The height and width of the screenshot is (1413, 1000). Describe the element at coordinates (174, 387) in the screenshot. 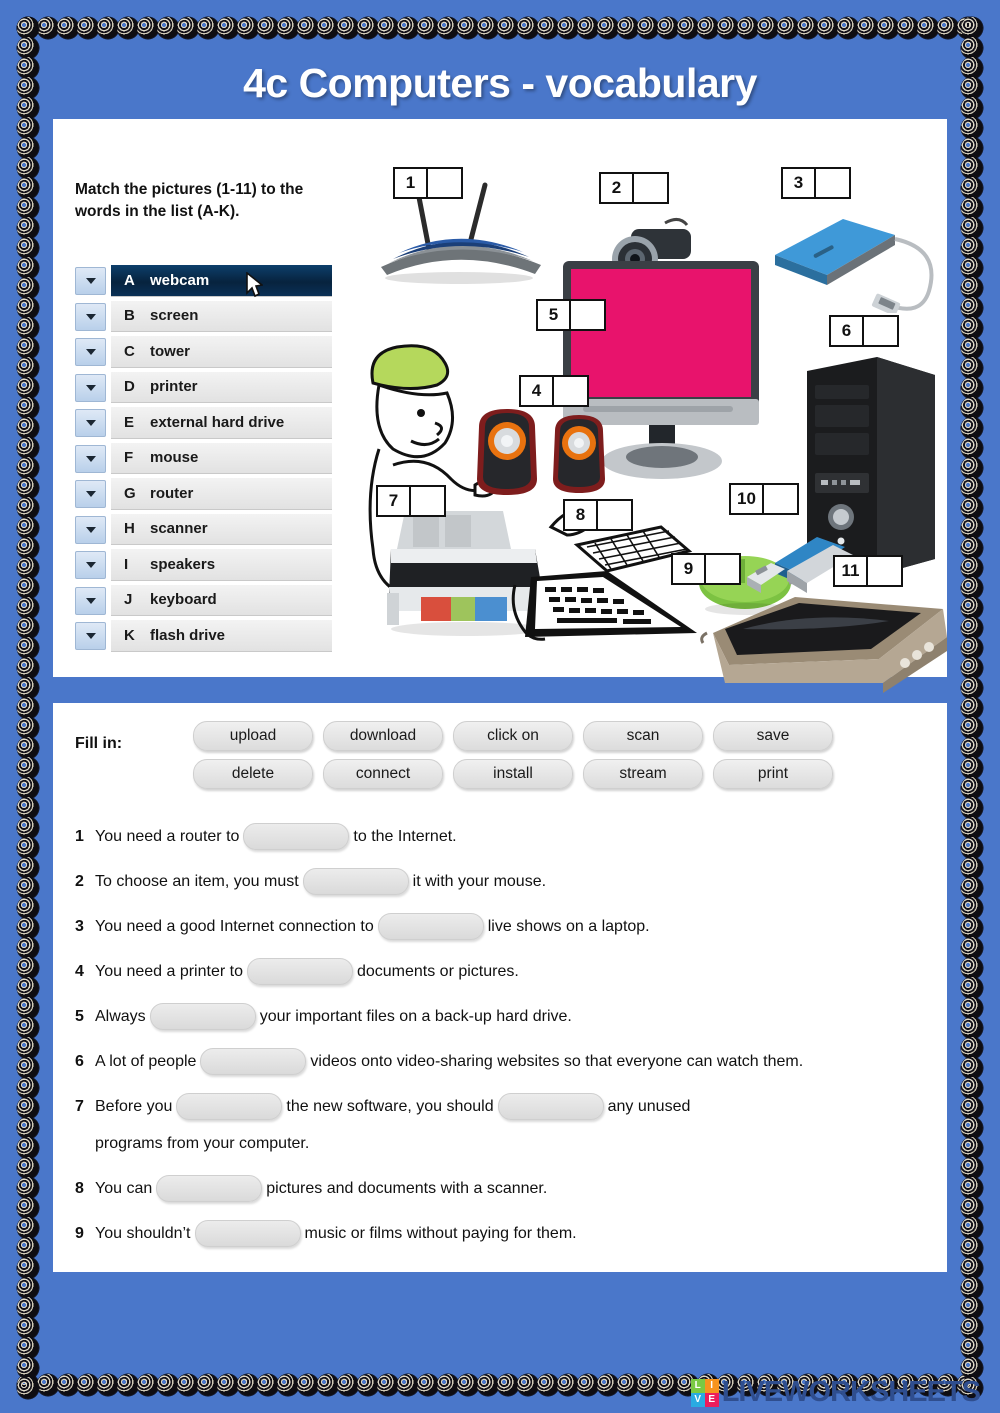

I see `word-text: printer` at that location.